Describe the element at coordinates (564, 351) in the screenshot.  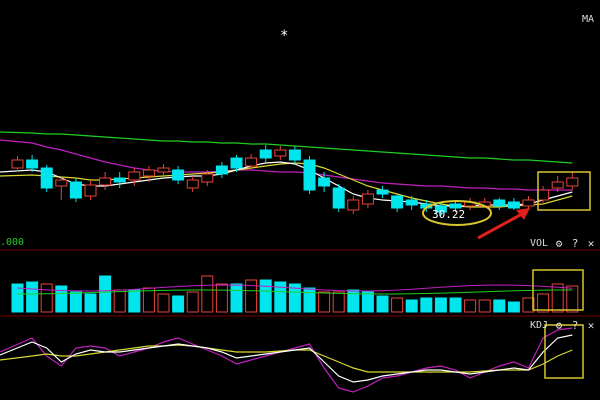
I see `highlight-box-kdj` at that location.